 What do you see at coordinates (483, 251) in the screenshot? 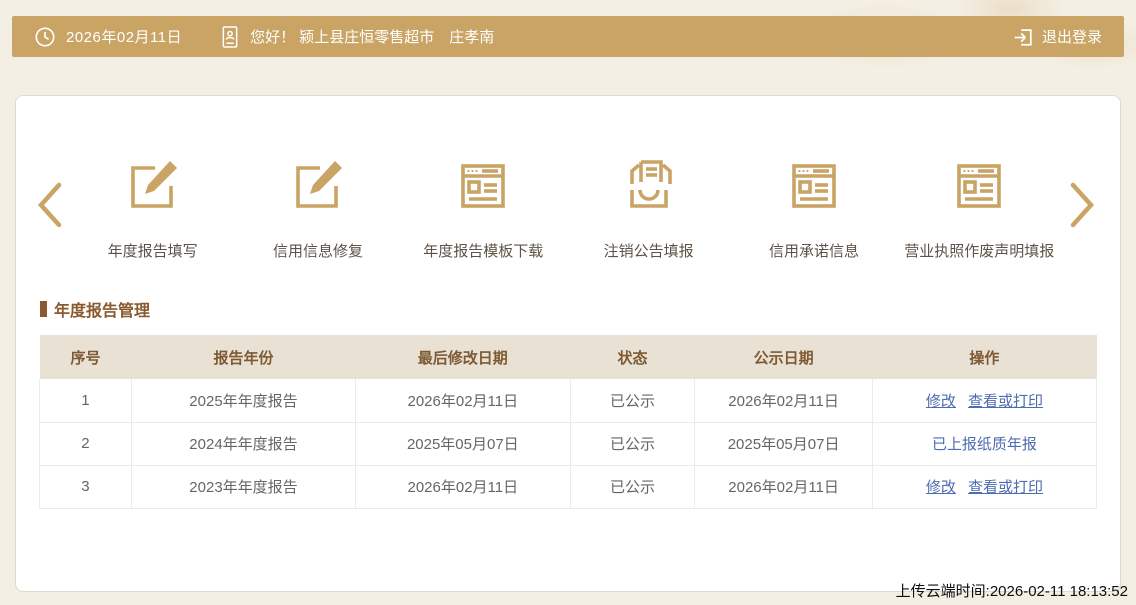
I see `carousel-item-label: 年度报告模板下载` at bounding box center [483, 251].